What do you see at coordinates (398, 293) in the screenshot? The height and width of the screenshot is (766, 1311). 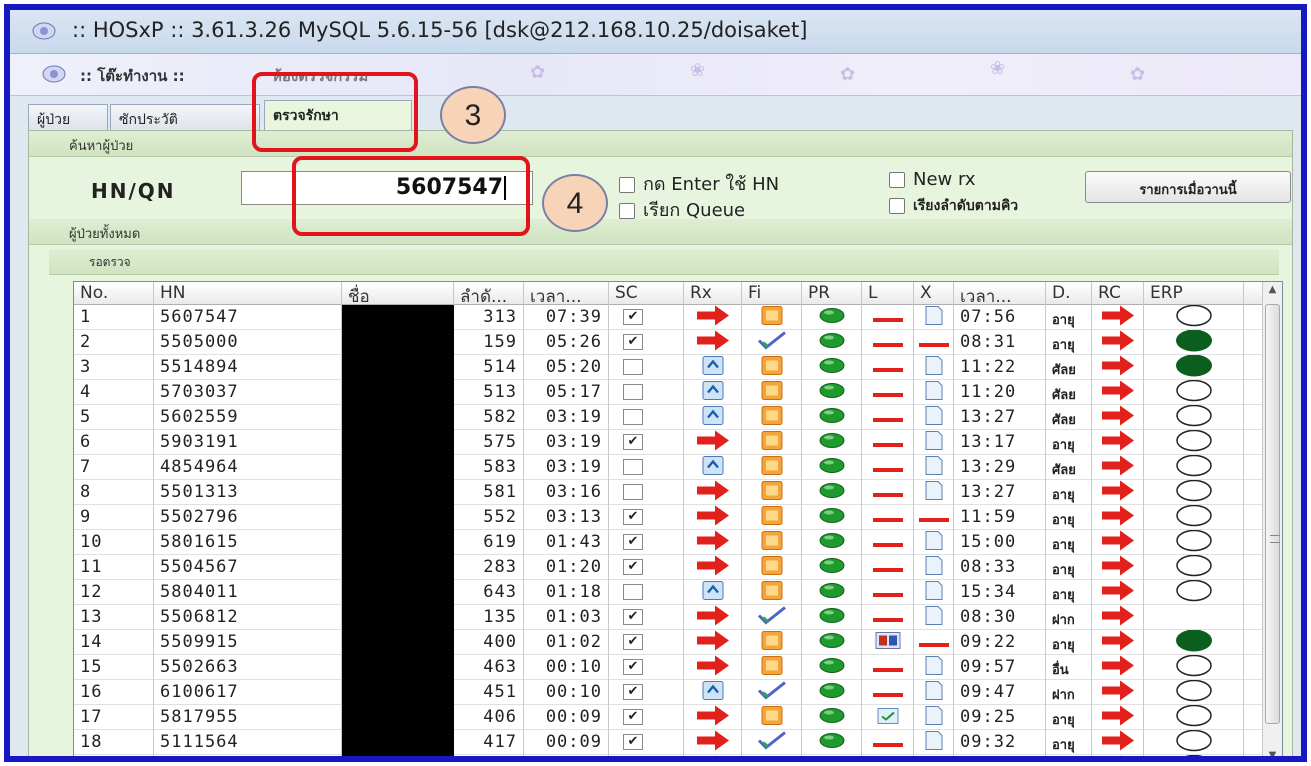 I see `column-header-name: ชื่อ` at bounding box center [398, 293].